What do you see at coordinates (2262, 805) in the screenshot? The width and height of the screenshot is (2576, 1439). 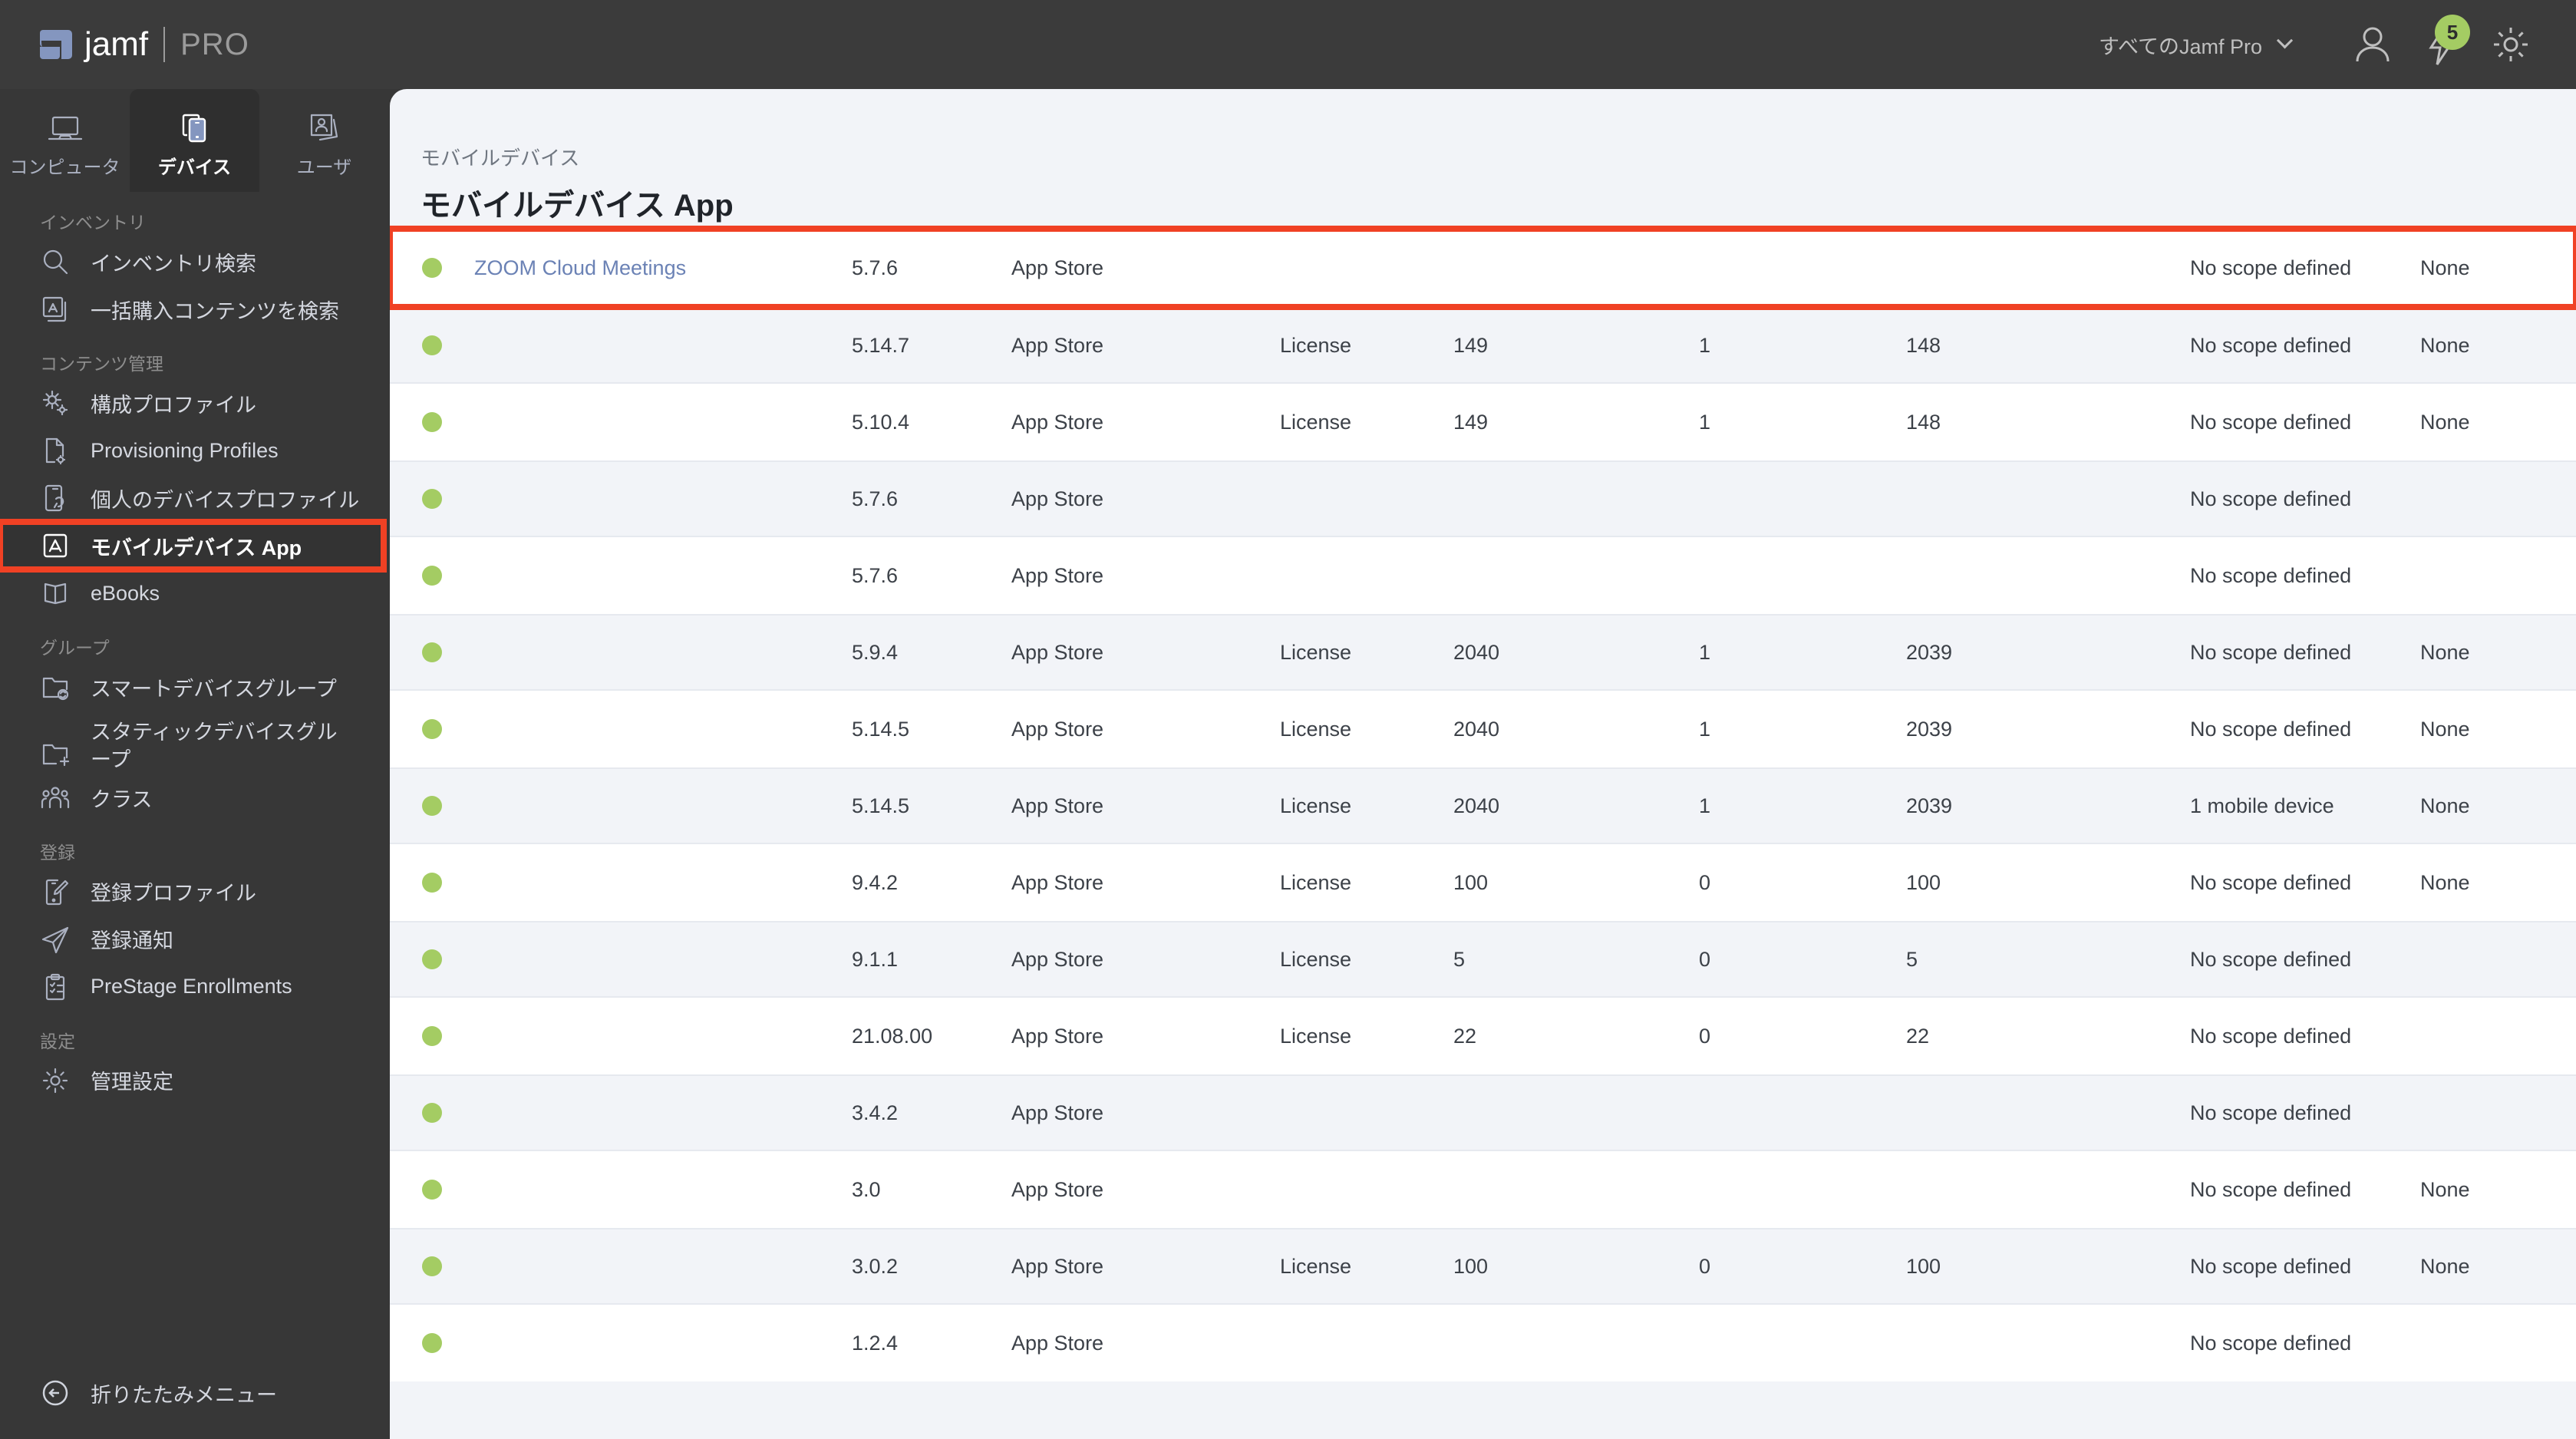 I see `scope-cell: 1 mobile device` at bounding box center [2262, 805].